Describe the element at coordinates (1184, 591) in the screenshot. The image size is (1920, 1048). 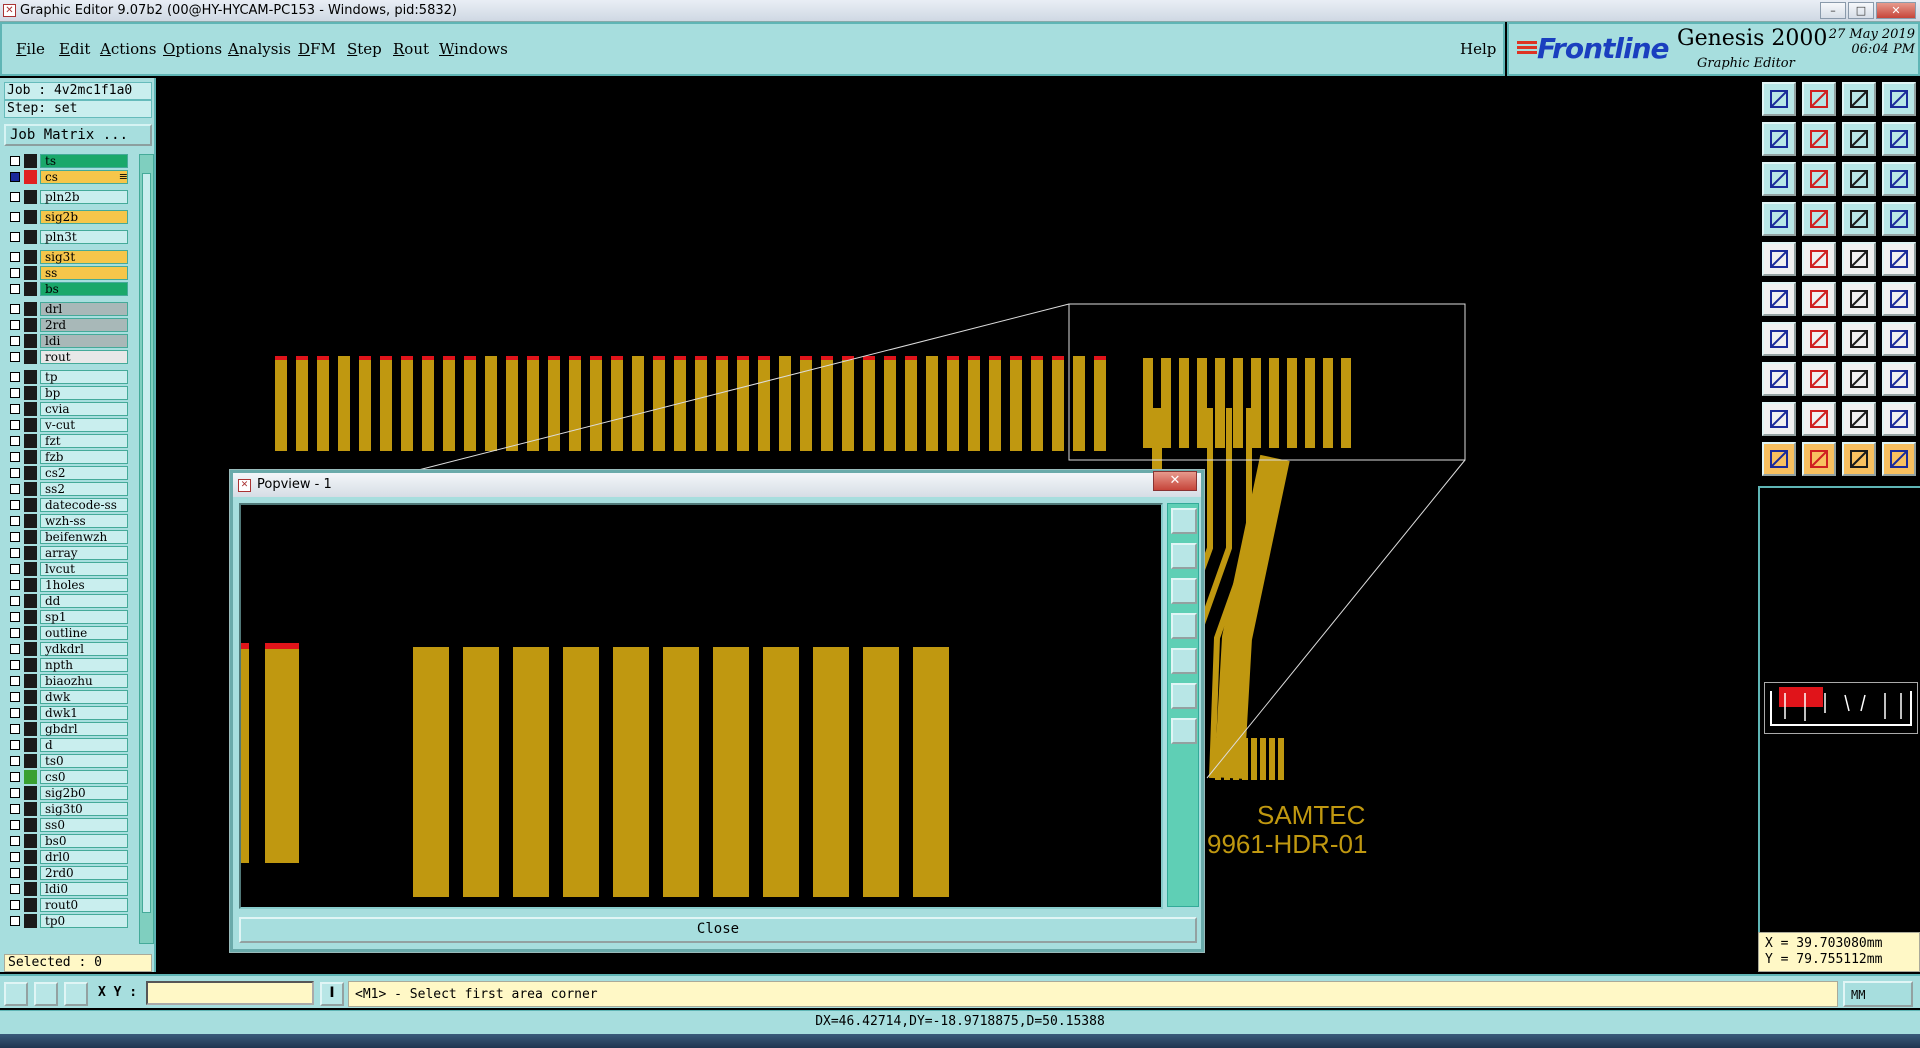
I see `popview-zoom-out-icon` at that location.